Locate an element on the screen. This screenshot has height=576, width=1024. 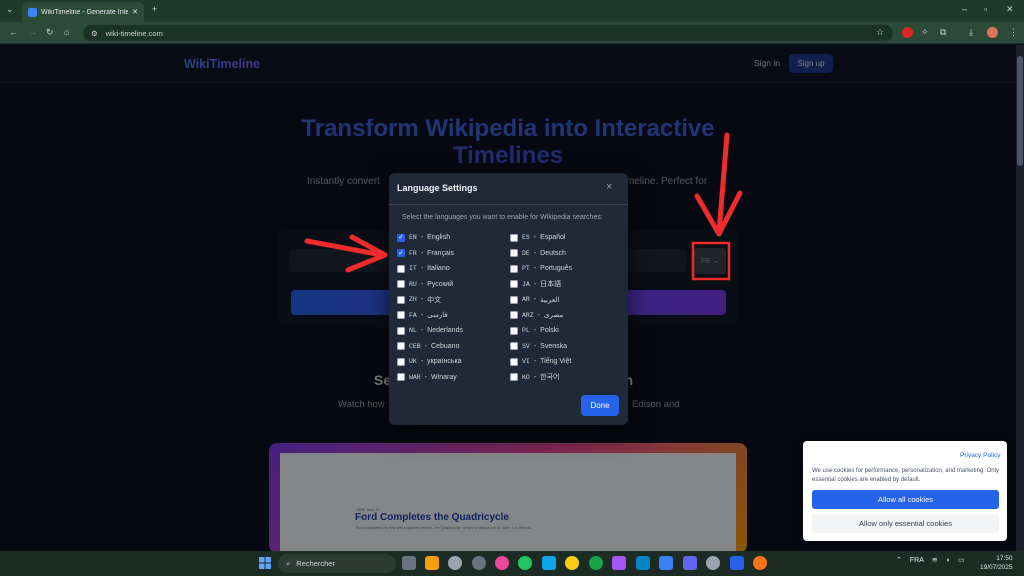
chrome-icon is located at coordinates (572, 563).